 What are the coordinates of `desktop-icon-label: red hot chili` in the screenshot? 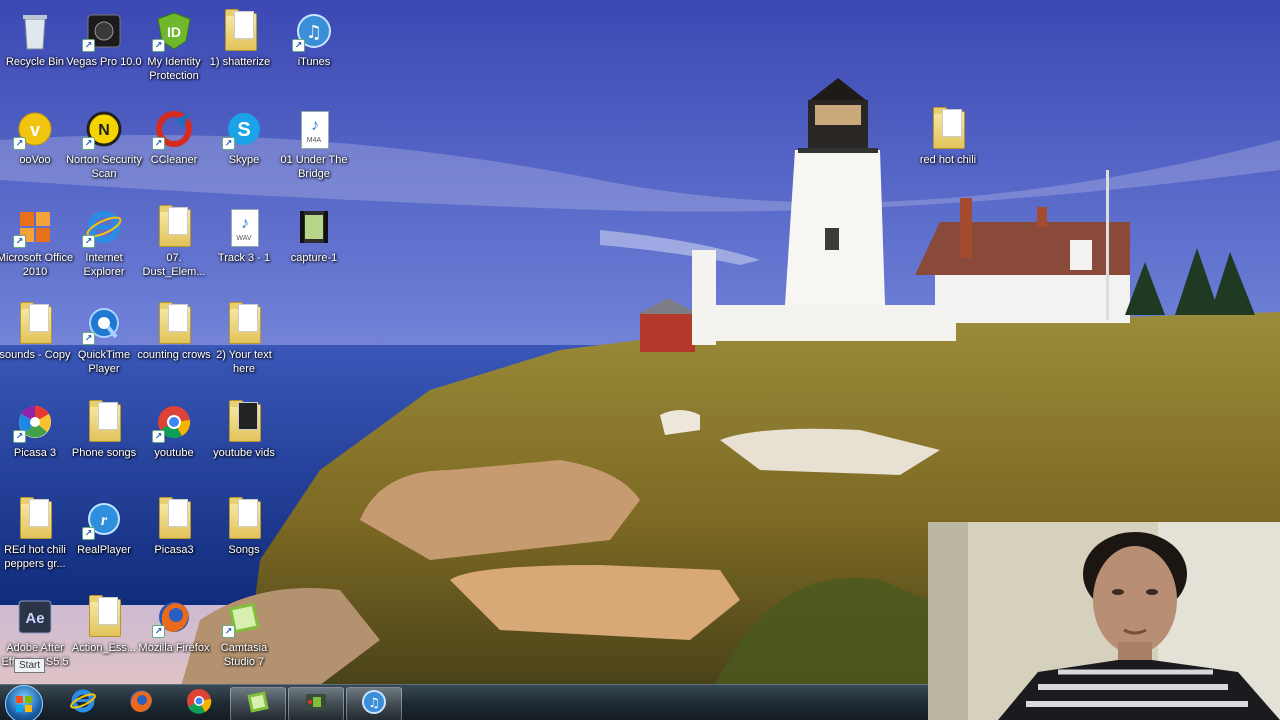 It's located at (948, 160).